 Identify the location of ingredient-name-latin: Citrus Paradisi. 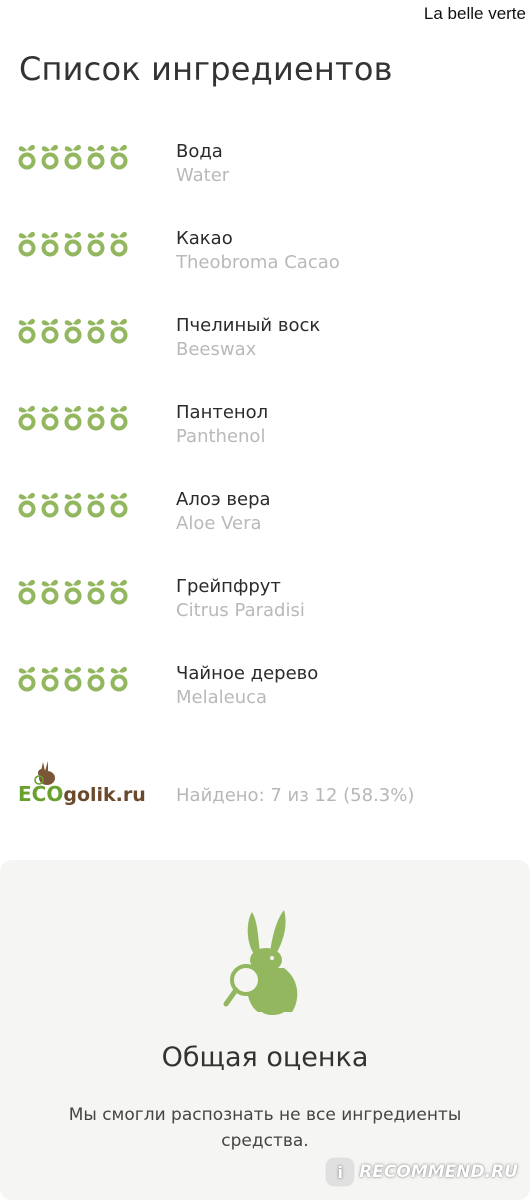
(240, 610).